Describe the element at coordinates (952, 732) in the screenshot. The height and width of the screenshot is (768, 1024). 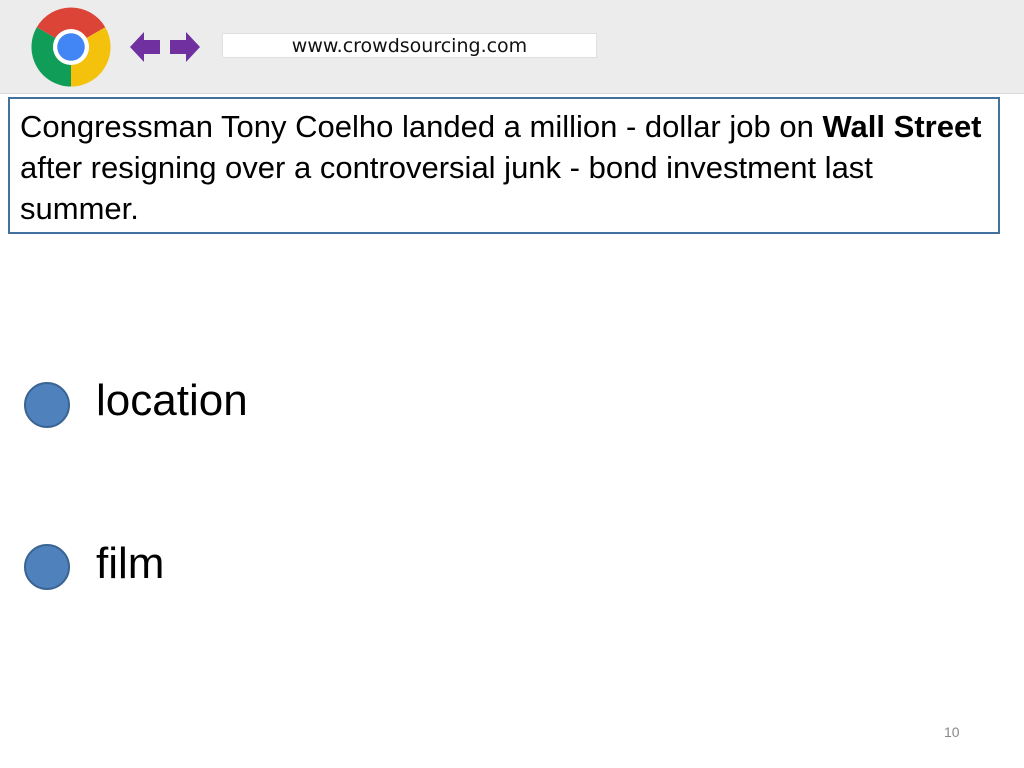
I see `page-number: 10` at that location.